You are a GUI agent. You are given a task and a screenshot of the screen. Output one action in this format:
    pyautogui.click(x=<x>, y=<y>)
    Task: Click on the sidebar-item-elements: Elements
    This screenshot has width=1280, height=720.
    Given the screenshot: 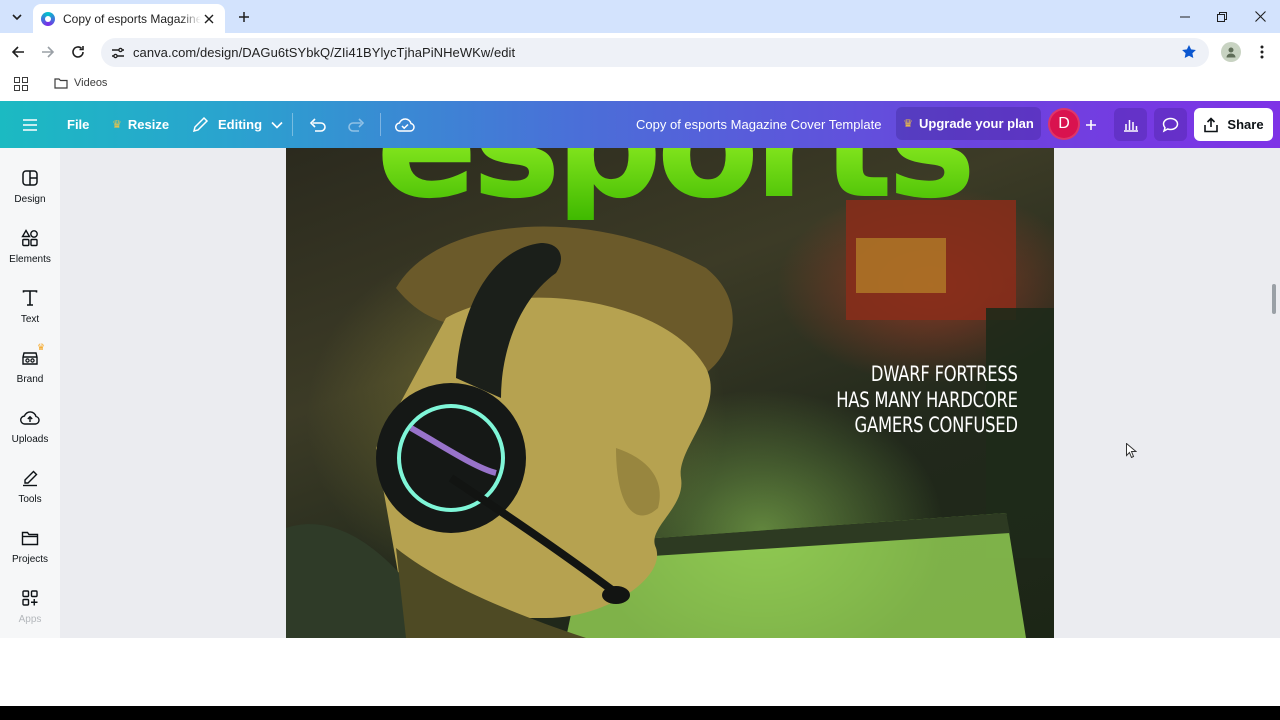 What is the action you would take?
    pyautogui.click(x=30, y=238)
    